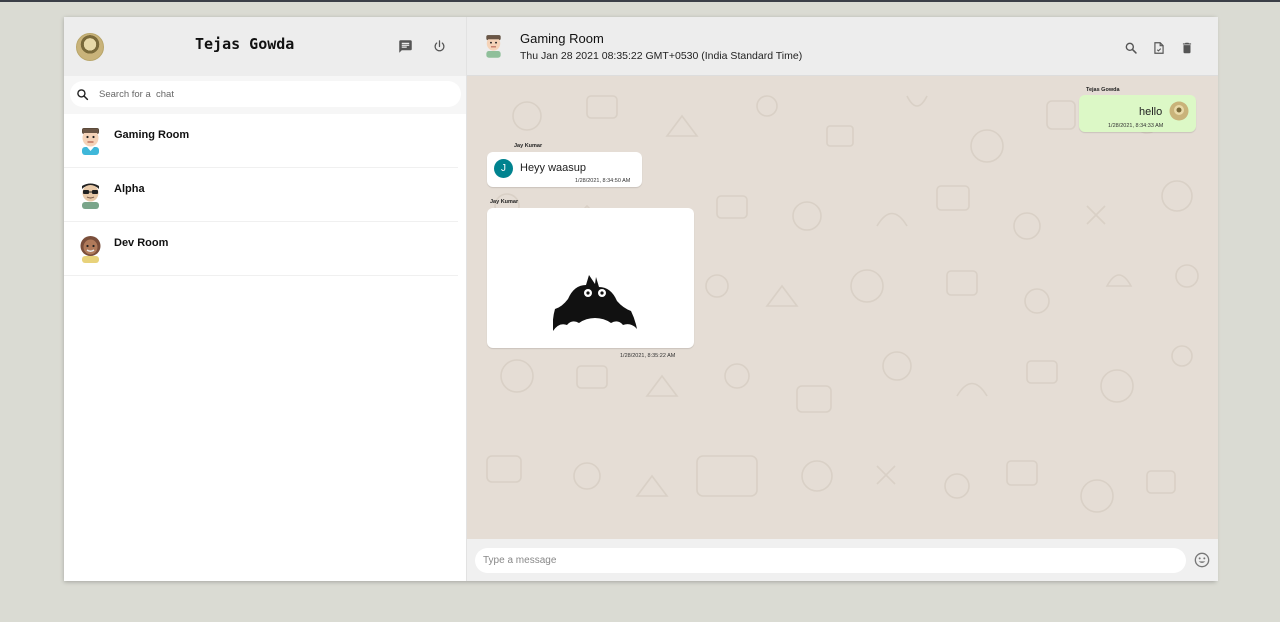  I want to click on search-container, so click(265, 95).